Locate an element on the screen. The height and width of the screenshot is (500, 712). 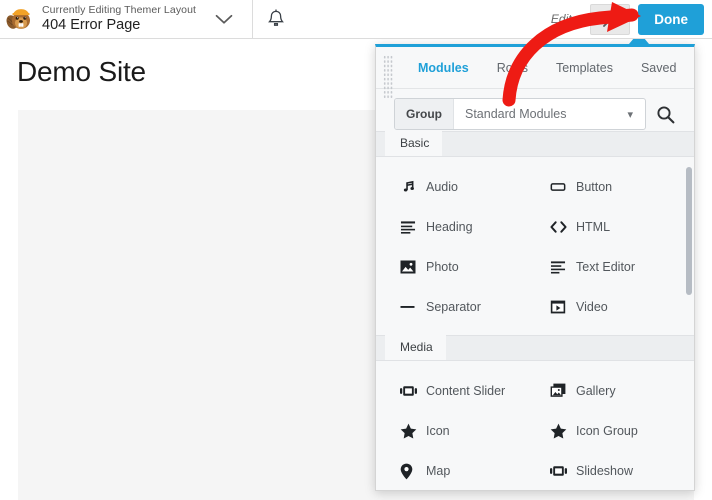
panel-tabs: Modules Rows Templates Saved is located at coordinates (535, 68).